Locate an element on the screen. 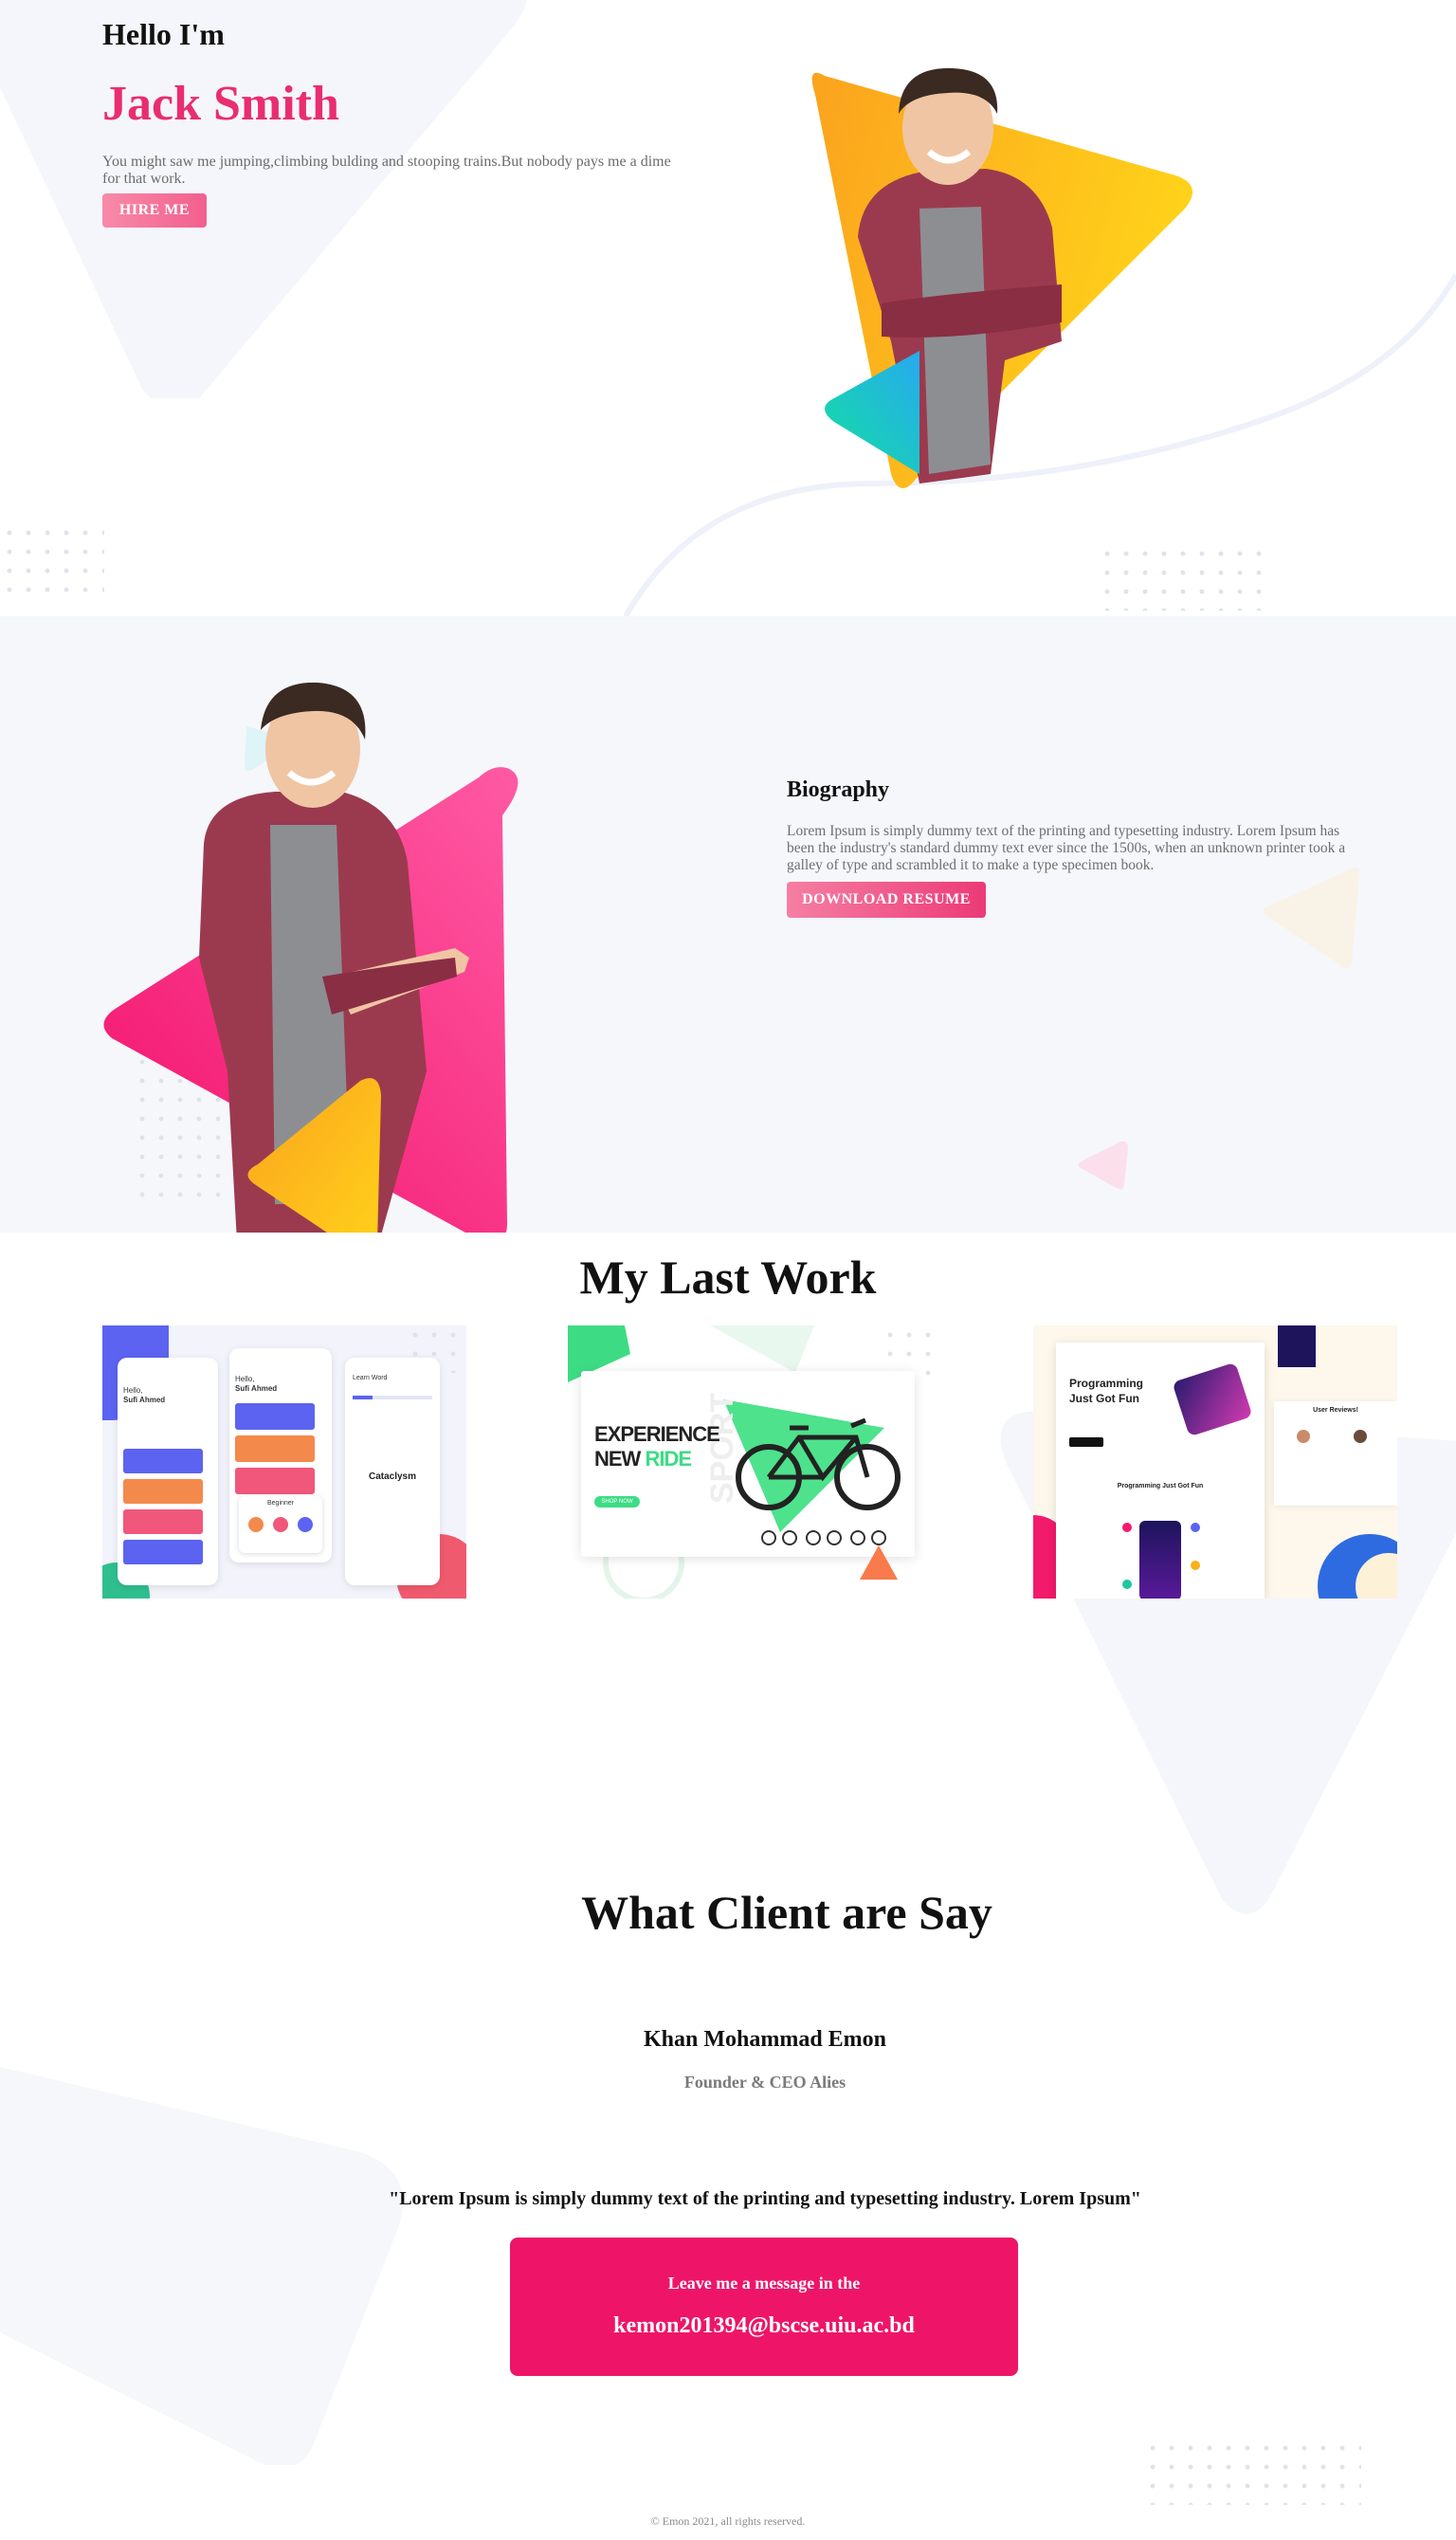 Image resolution: width=1456 pixels, height=2540 pixels. orange-triangle is located at coordinates (879, 1563).